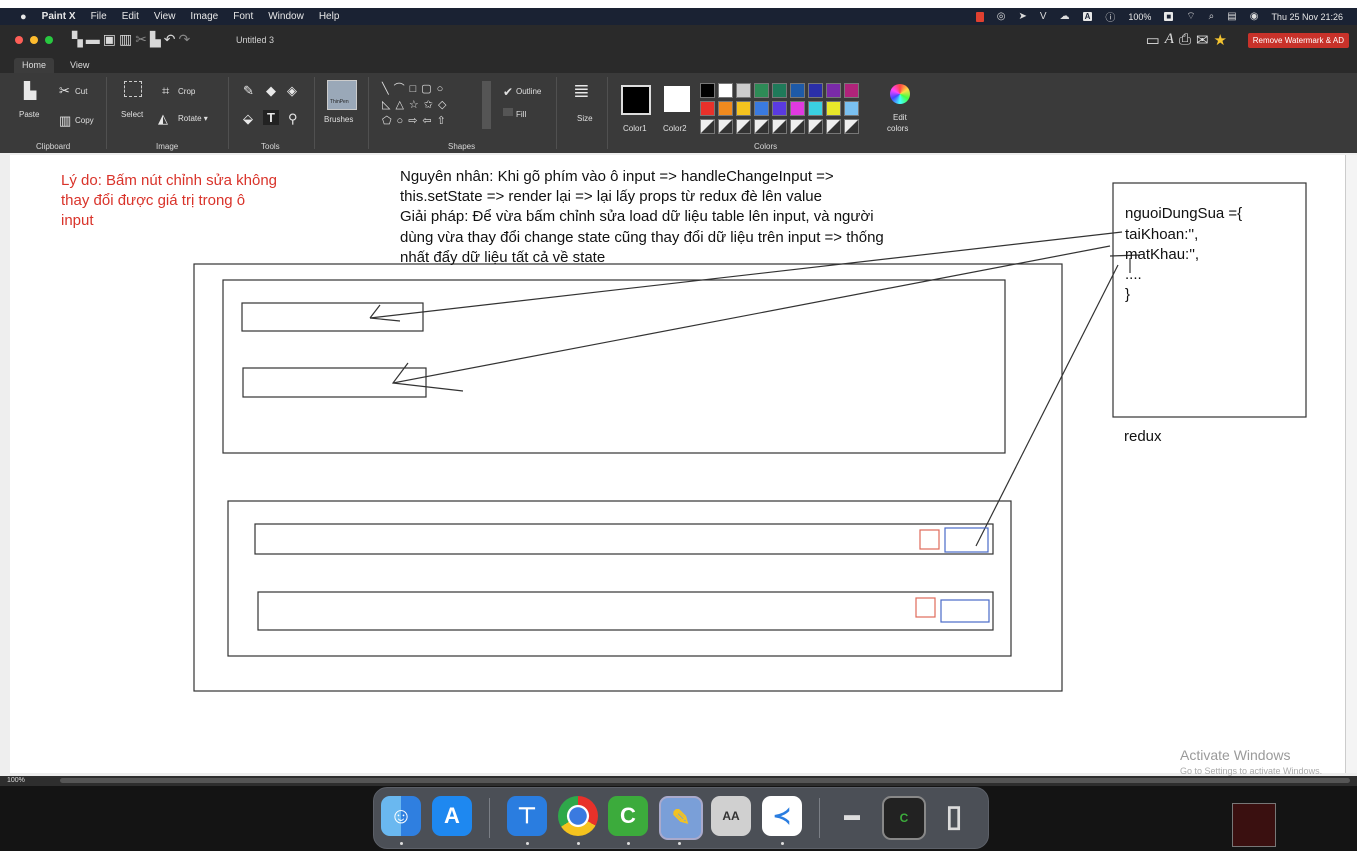 The width and height of the screenshot is (1357, 851). Describe the element at coordinates (782, 816) in the screenshot. I see `vscode-icon: ≺` at that location.